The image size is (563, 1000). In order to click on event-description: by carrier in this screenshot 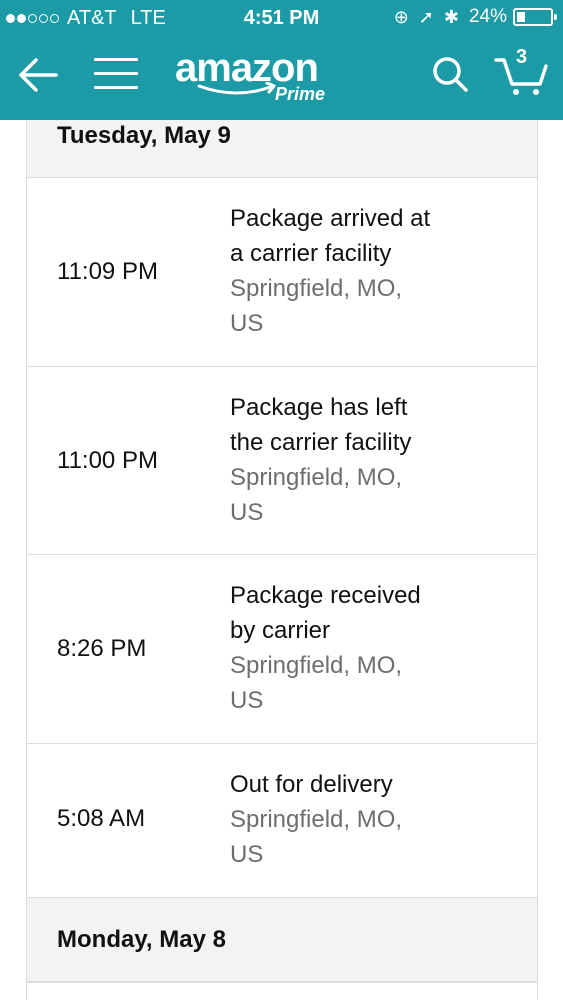, I will do `click(280, 630)`.